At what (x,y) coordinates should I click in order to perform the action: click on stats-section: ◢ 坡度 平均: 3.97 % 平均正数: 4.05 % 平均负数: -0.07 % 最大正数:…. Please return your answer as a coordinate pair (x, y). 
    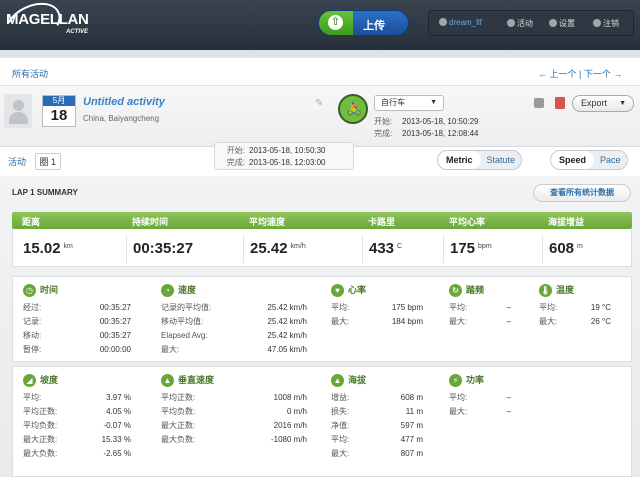
    Looking at the image, I should click on (77, 417).